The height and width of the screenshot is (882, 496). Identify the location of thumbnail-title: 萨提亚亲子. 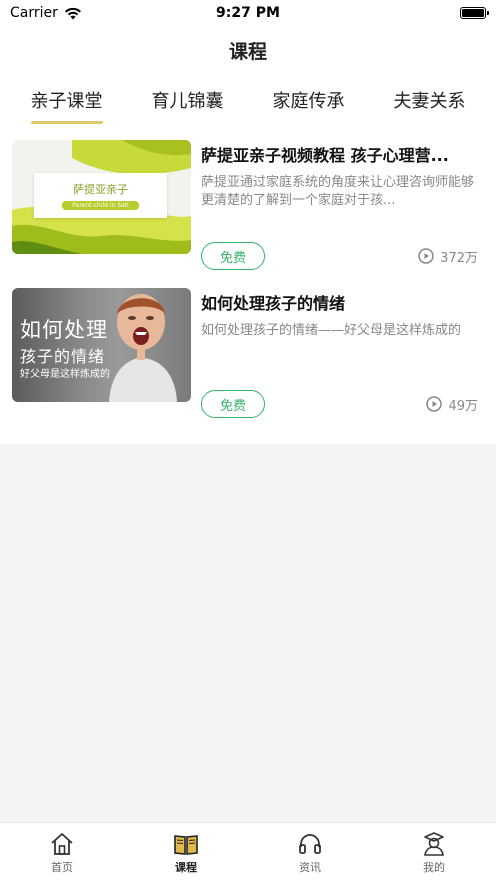
(100, 189).